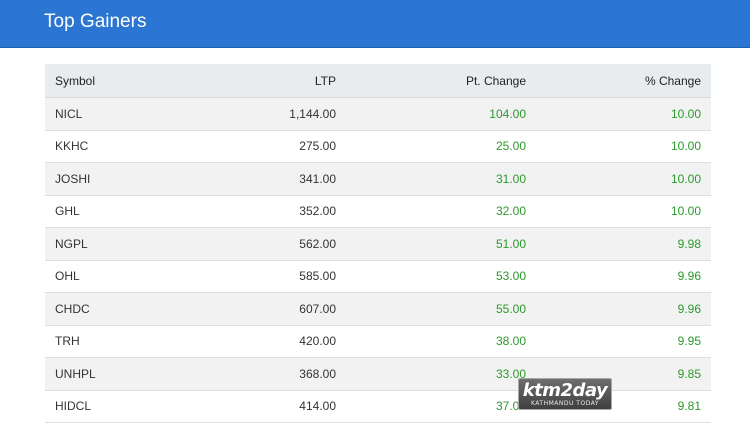  I want to click on cell-ltp: 1,144.00, so click(259, 114).